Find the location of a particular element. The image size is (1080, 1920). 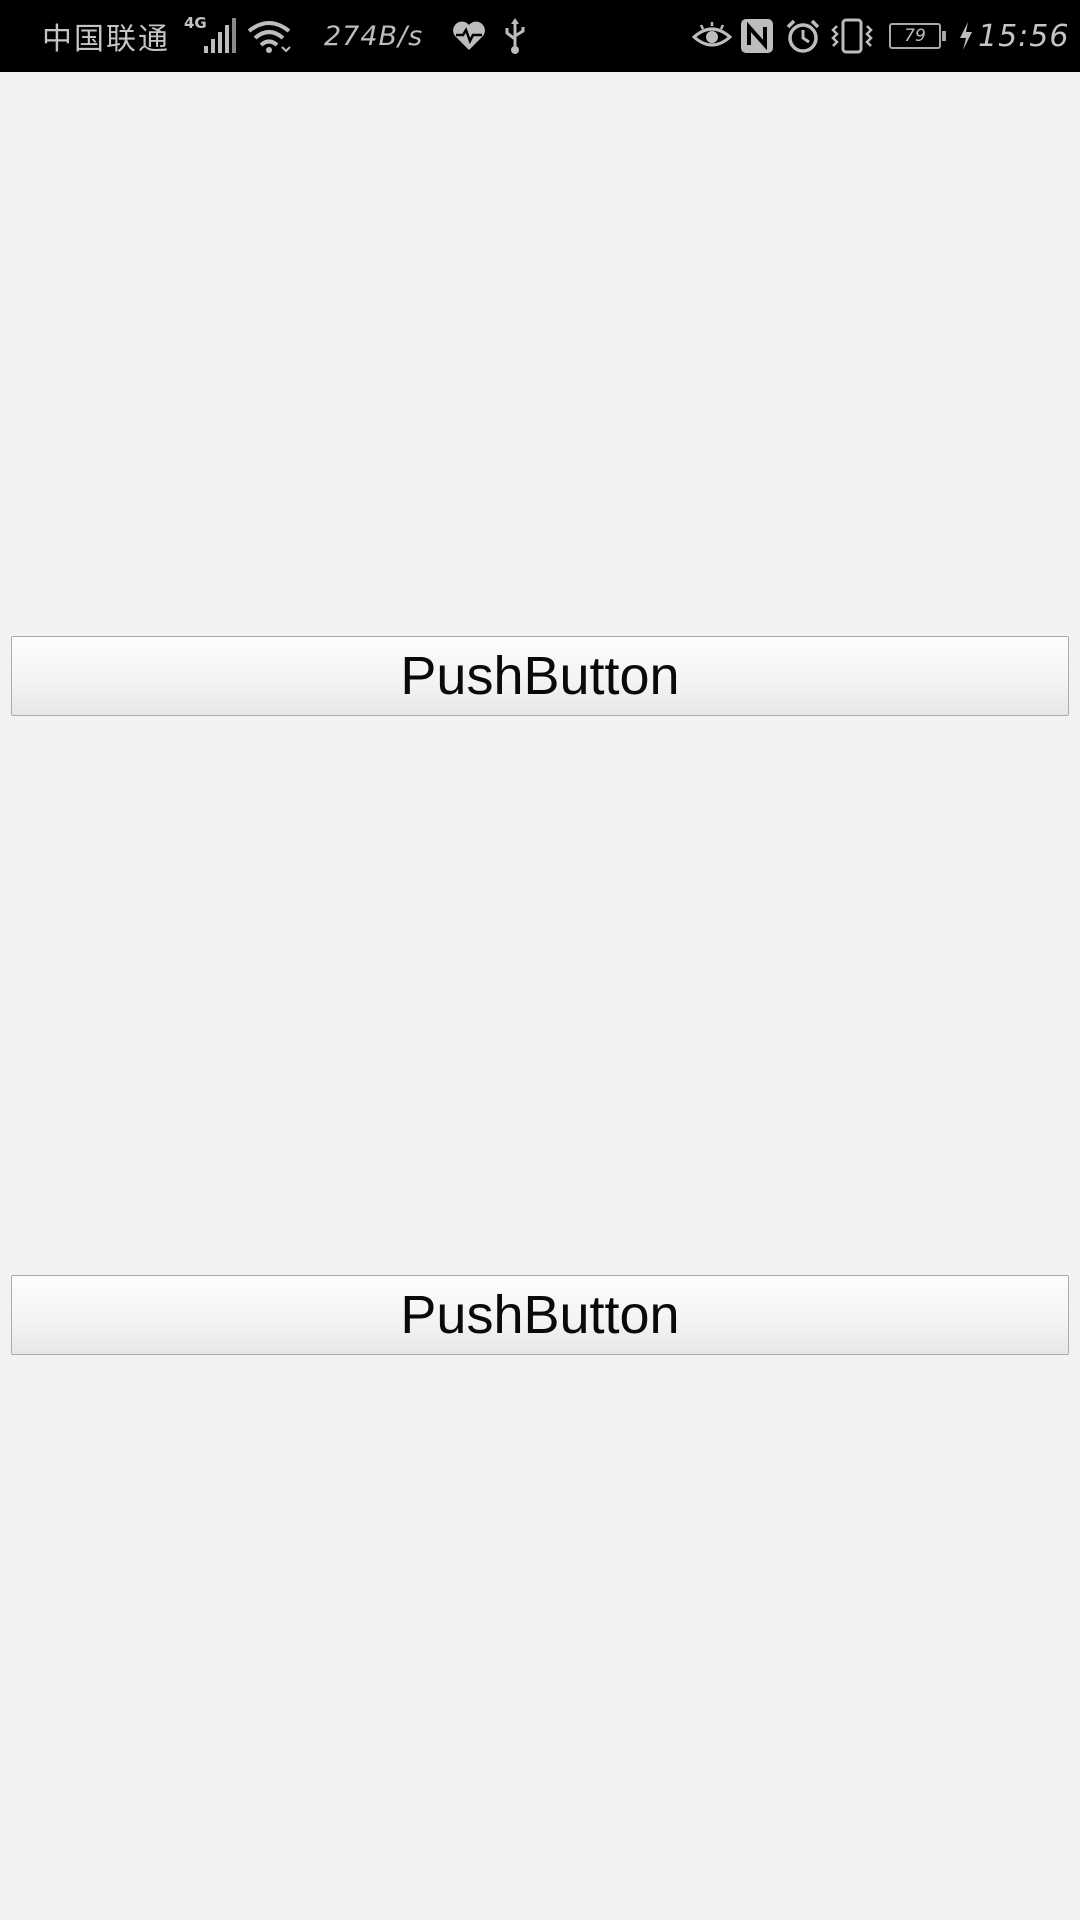

vibrate-icon is located at coordinates (852, 36).